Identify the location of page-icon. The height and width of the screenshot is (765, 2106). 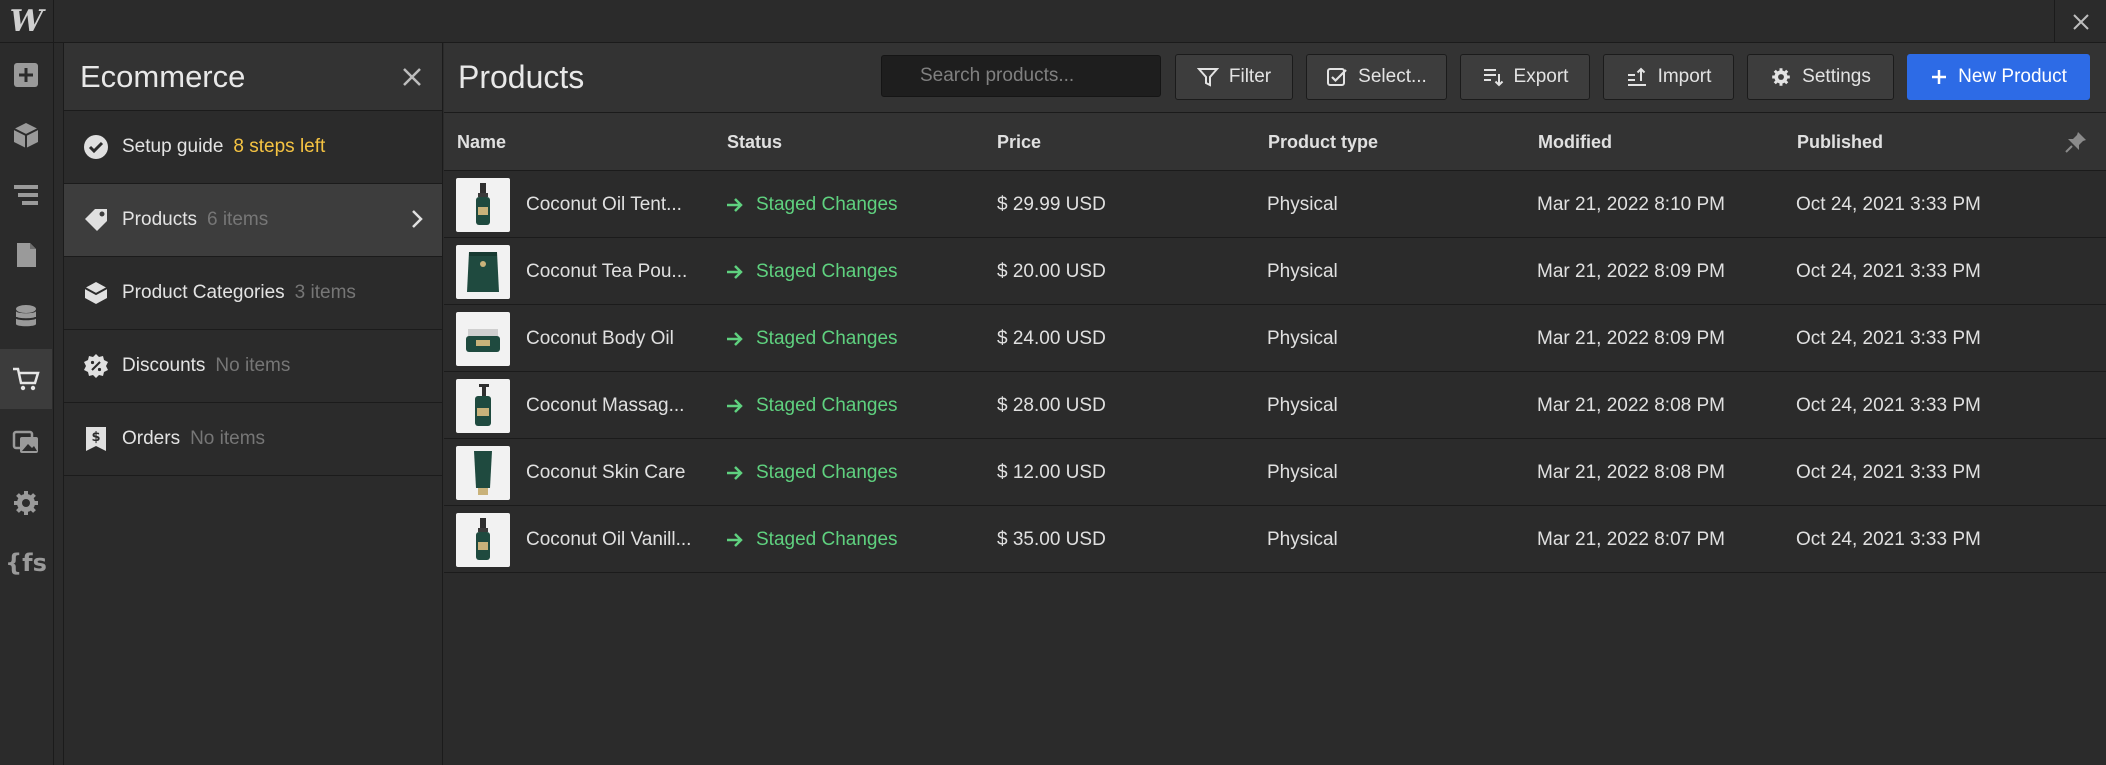
(26, 255).